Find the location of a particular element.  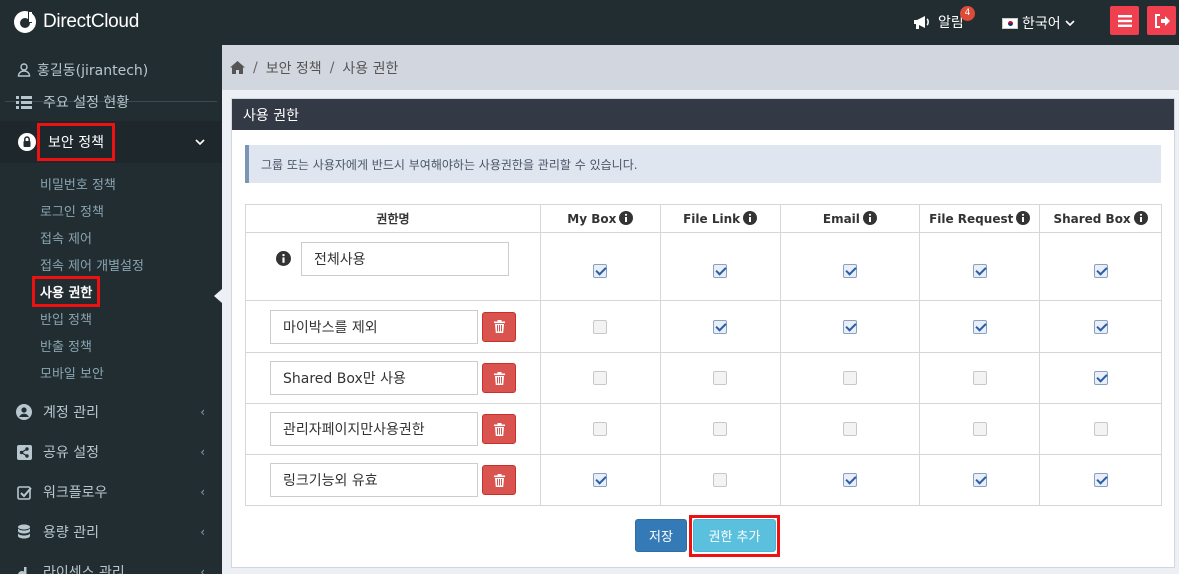

logout-button is located at coordinates (1161, 20).